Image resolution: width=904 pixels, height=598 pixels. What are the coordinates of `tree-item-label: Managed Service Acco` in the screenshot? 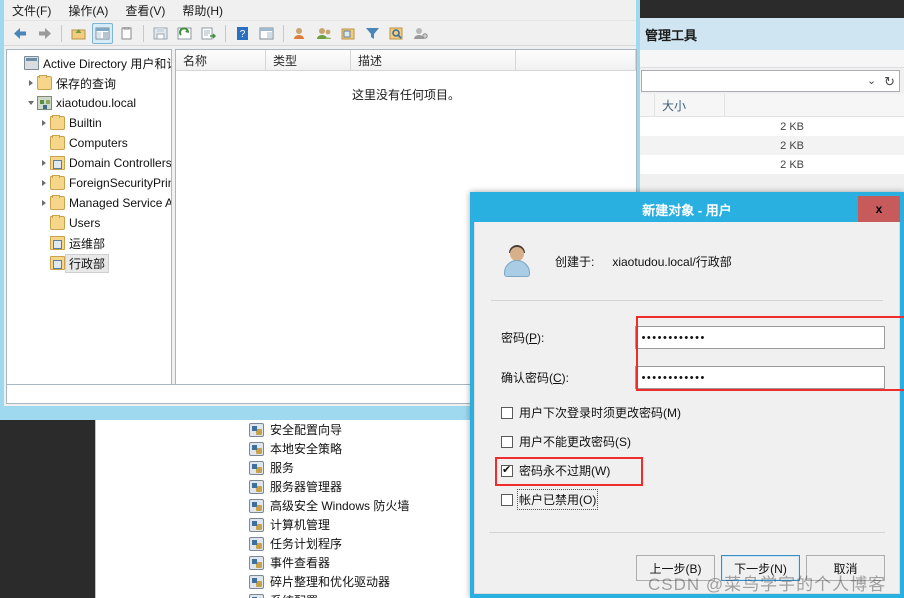 It's located at (120, 203).